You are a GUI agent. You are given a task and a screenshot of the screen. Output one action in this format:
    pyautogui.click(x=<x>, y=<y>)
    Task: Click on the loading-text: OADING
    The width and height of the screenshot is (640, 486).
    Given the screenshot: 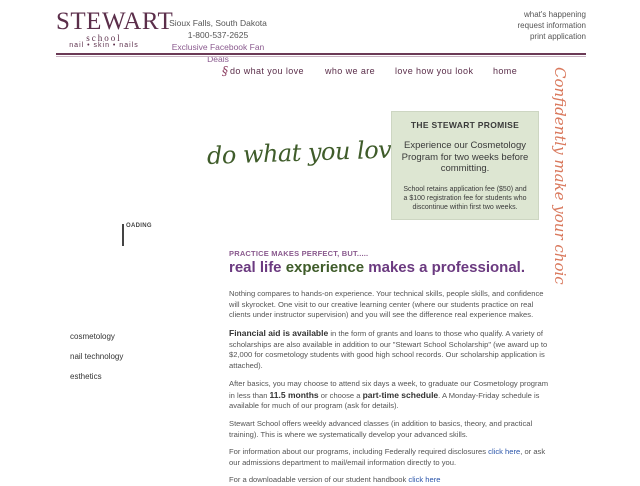 What is the action you would take?
    pyautogui.click(x=139, y=226)
    